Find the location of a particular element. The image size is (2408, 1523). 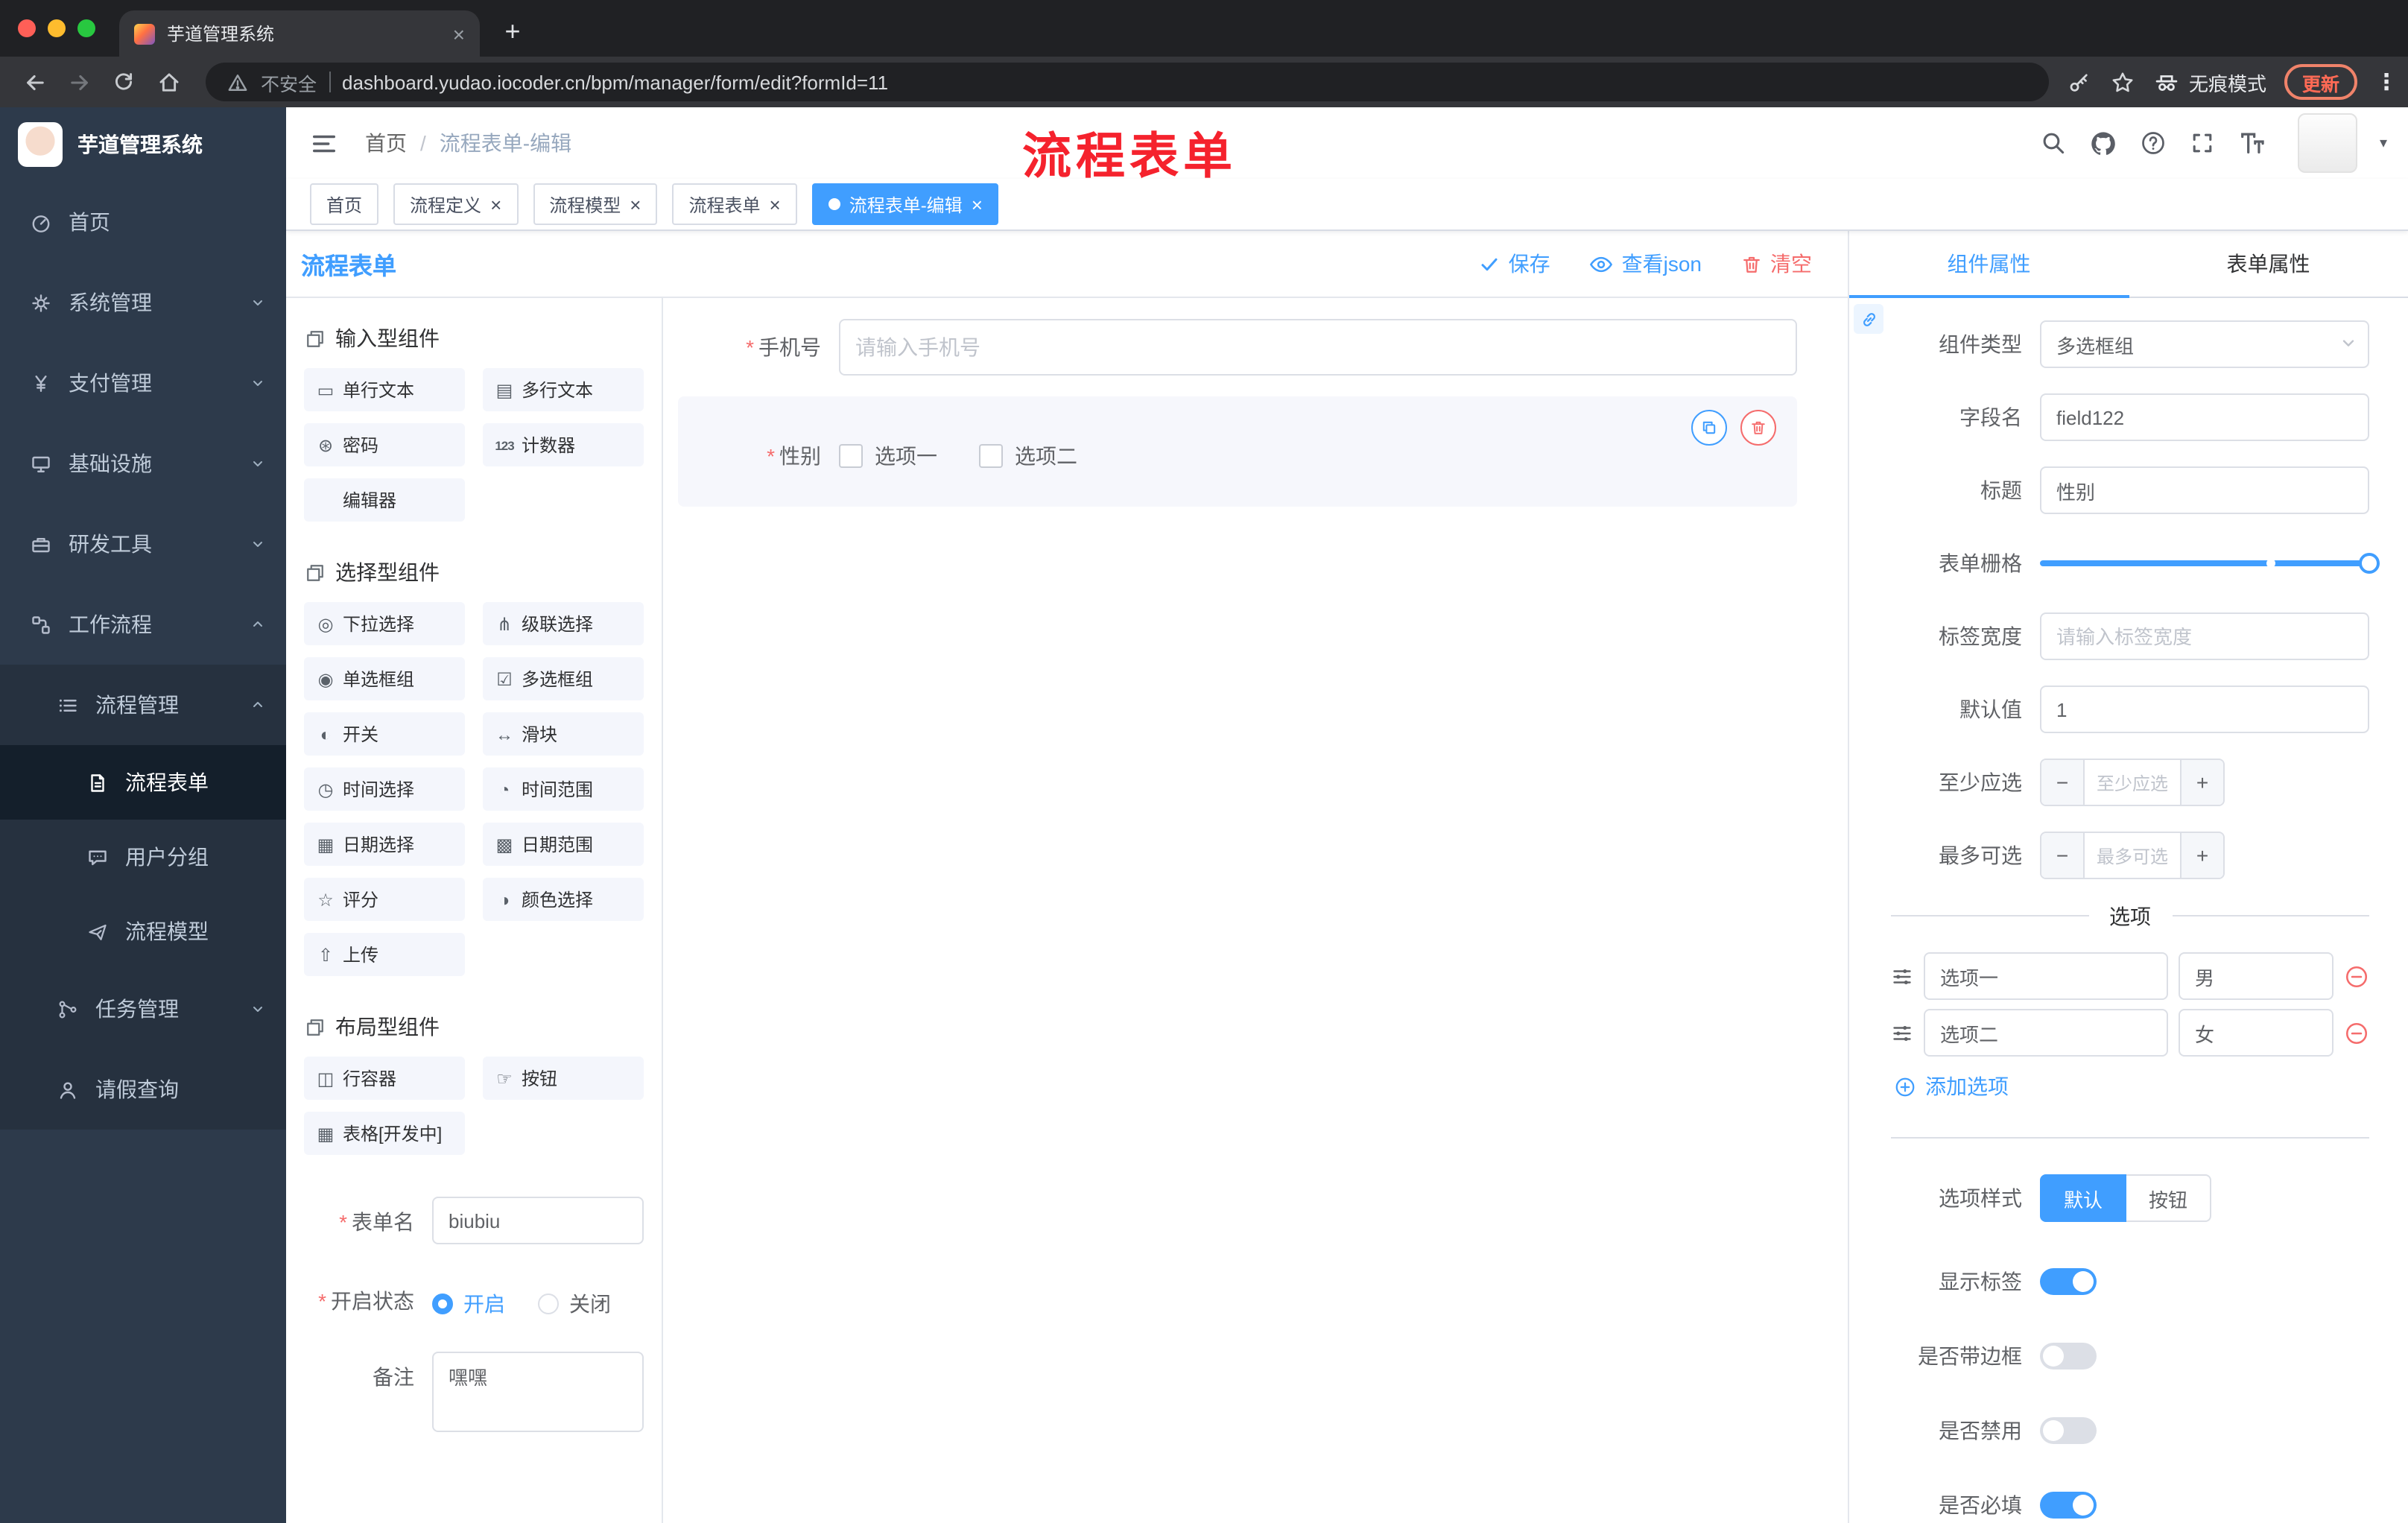

sidebar-item-process-form: 流程表单 is located at coordinates (143, 783).